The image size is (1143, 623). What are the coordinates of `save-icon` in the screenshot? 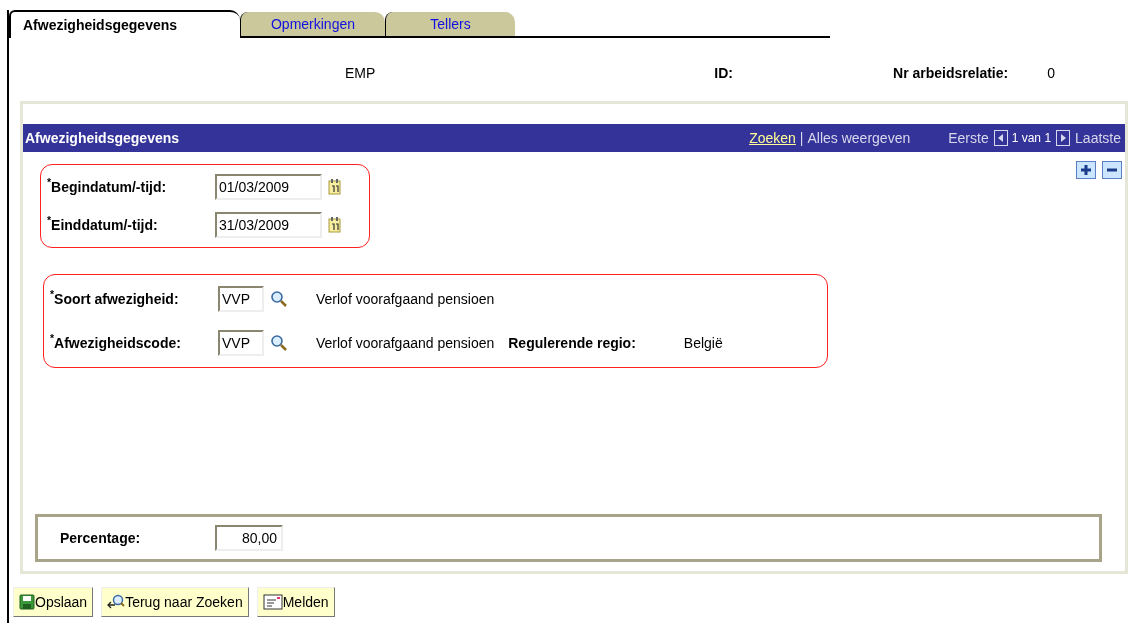 It's located at (27, 602).